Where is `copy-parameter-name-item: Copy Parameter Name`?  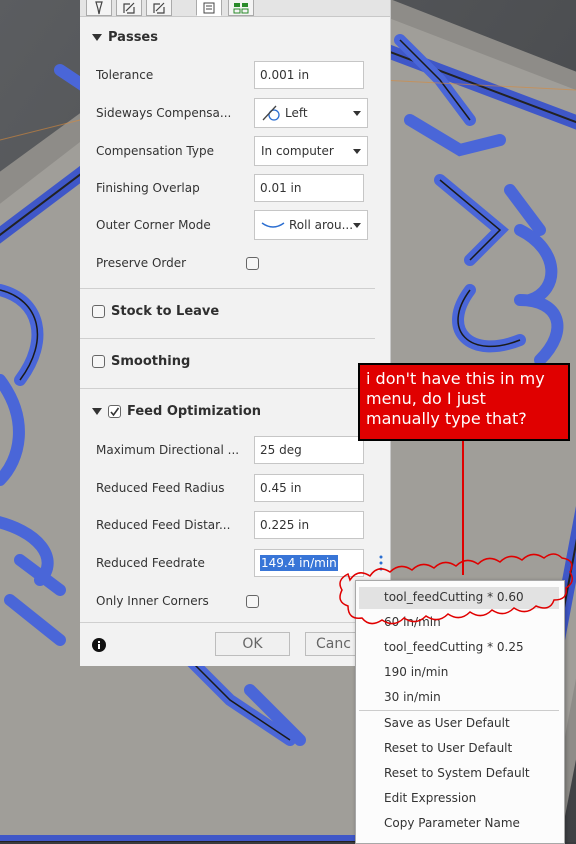
copy-parameter-name-item: Copy Parameter Name is located at coordinates (452, 823).